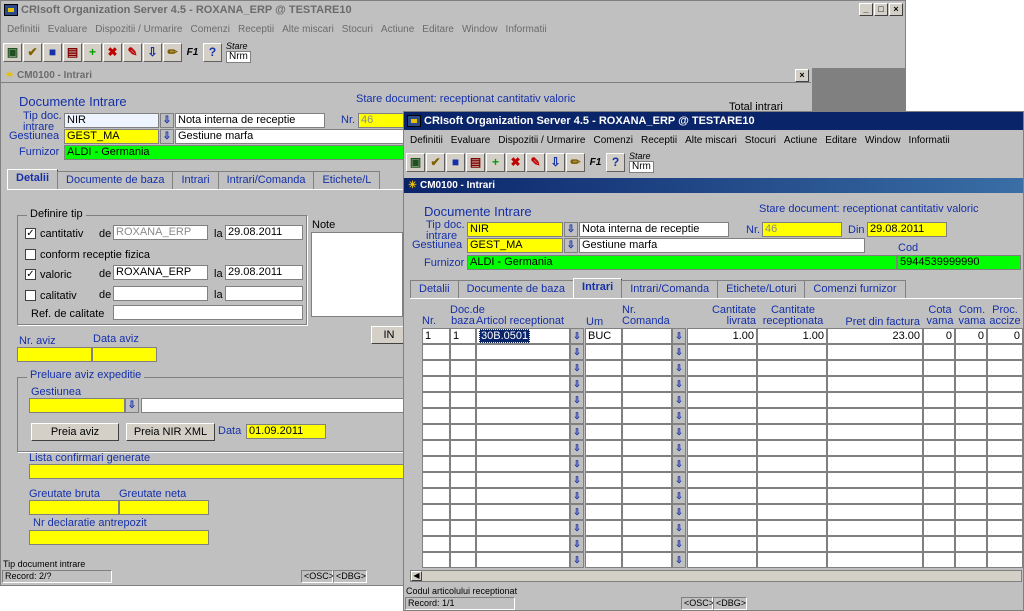 The height and width of the screenshot is (611, 1024). I want to click on nr-decl-input, so click(119, 537).